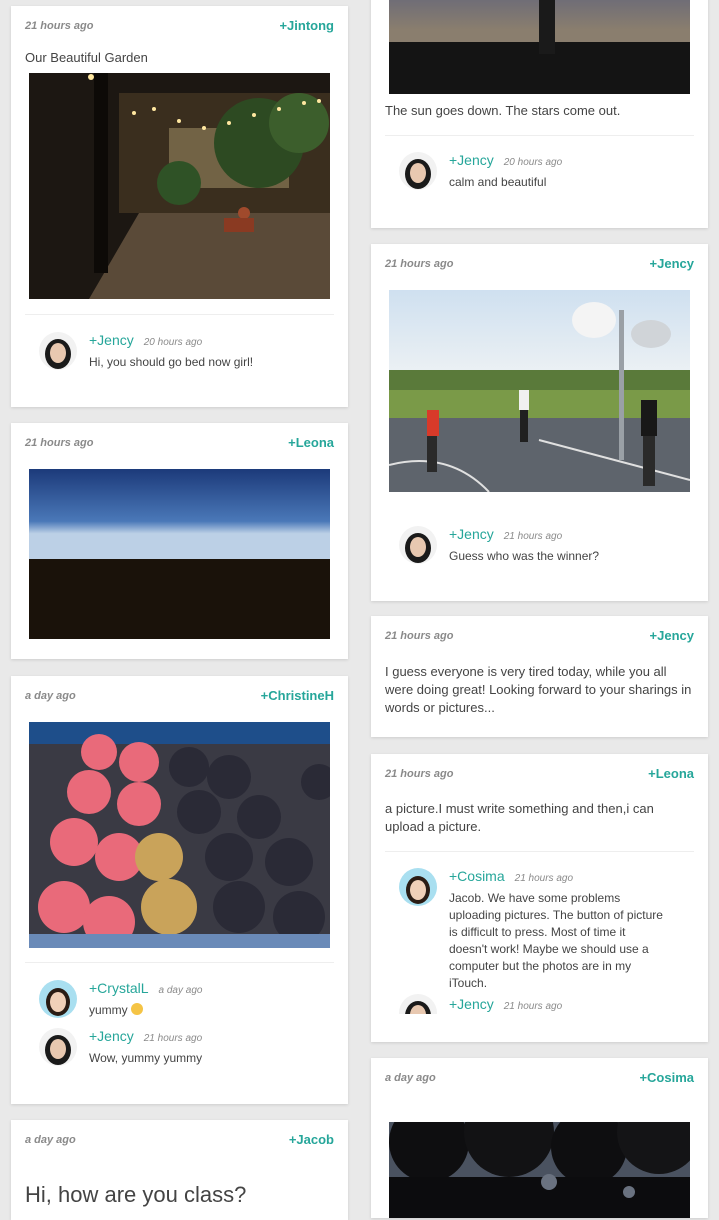 This screenshot has height=1220, width=719. What do you see at coordinates (86, 57) in the screenshot?
I see `post-title: Our Beautiful Garden` at bounding box center [86, 57].